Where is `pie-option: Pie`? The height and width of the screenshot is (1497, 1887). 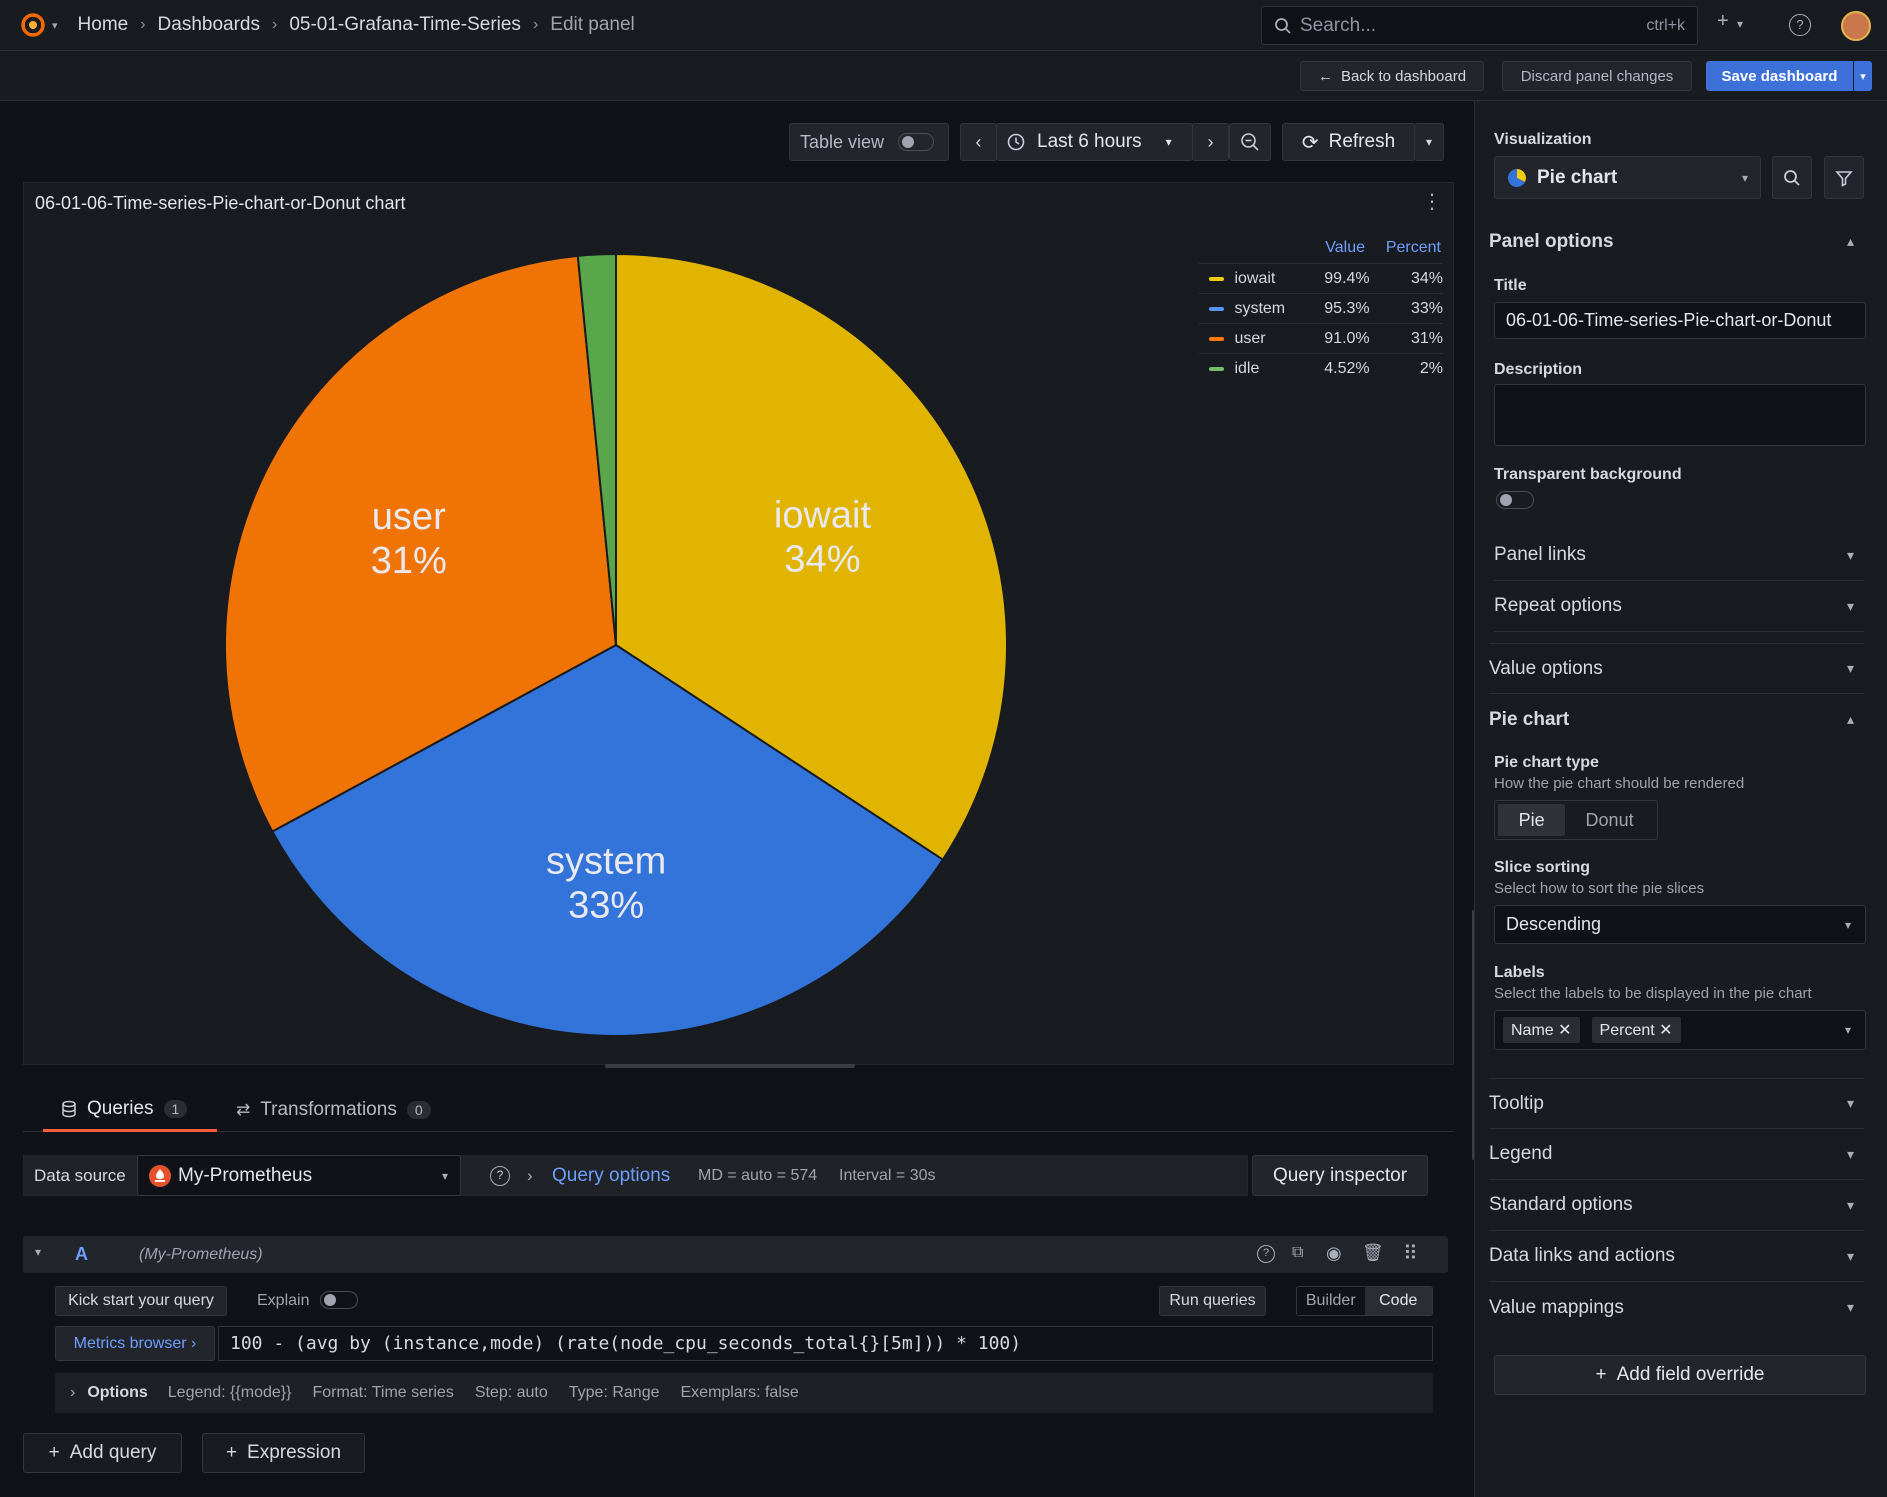 pie-option: Pie is located at coordinates (1532, 820).